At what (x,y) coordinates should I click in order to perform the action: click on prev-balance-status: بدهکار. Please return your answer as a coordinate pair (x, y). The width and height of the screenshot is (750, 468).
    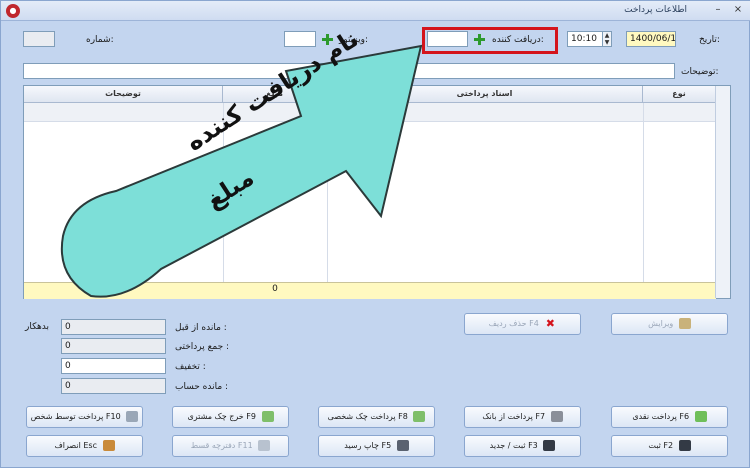
    Looking at the image, I should click on (37, 327).